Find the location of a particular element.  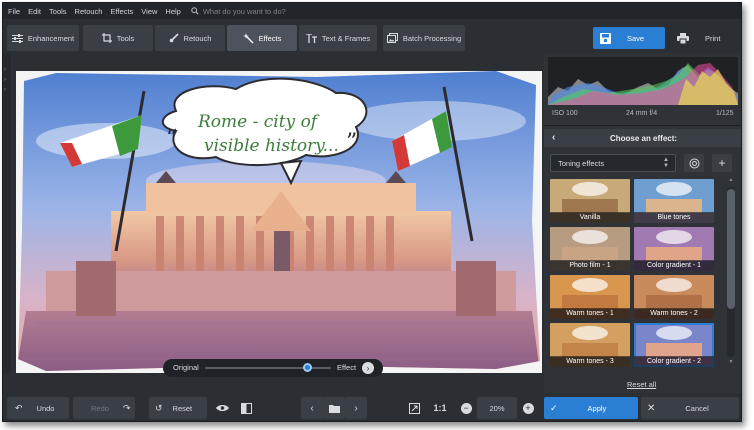

tab-tools: Tools is located at coordinates (118, 38).